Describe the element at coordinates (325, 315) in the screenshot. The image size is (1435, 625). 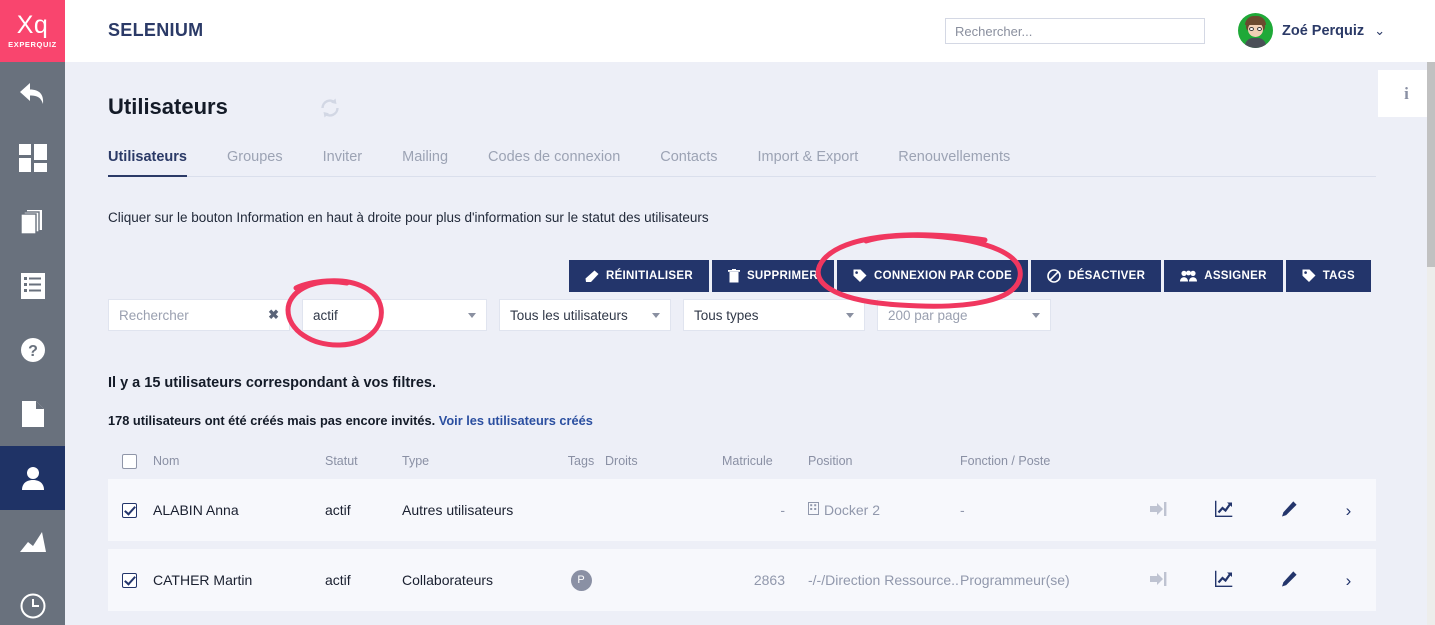
I see `status-filter-value: actif` at that location.